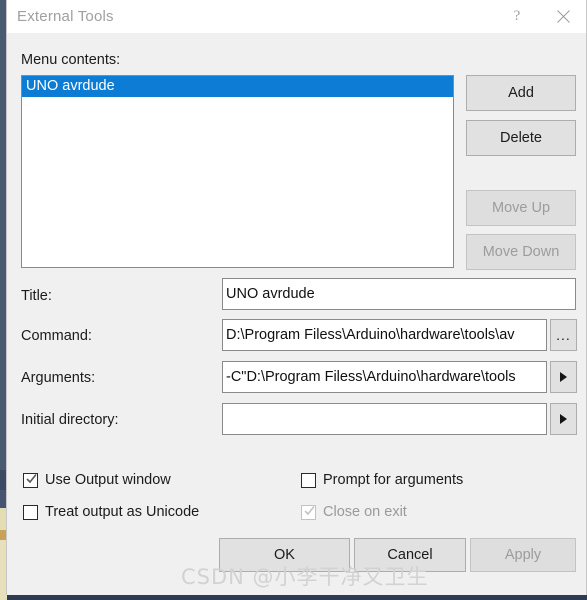 Image resolution: width=587 pixels, height=600 pixels. Describe the element at coordinates (384, 419) in the screenshot. I see `initial-directory-input` at that location.